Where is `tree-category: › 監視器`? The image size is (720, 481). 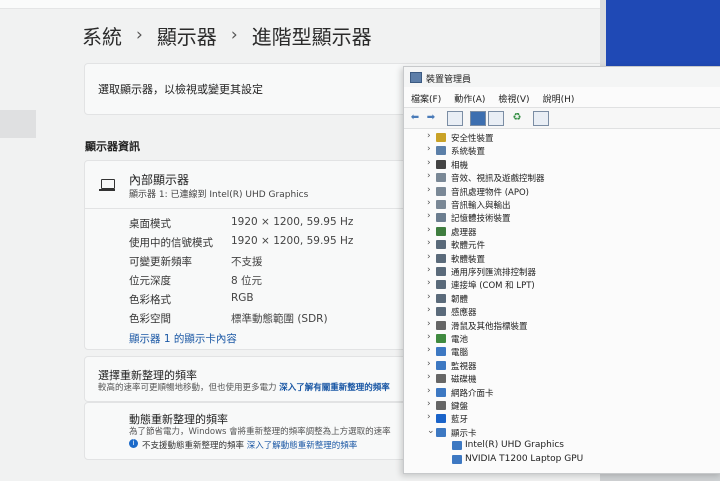 tree-category: › 監視器 is located at coordinates (562, 365).